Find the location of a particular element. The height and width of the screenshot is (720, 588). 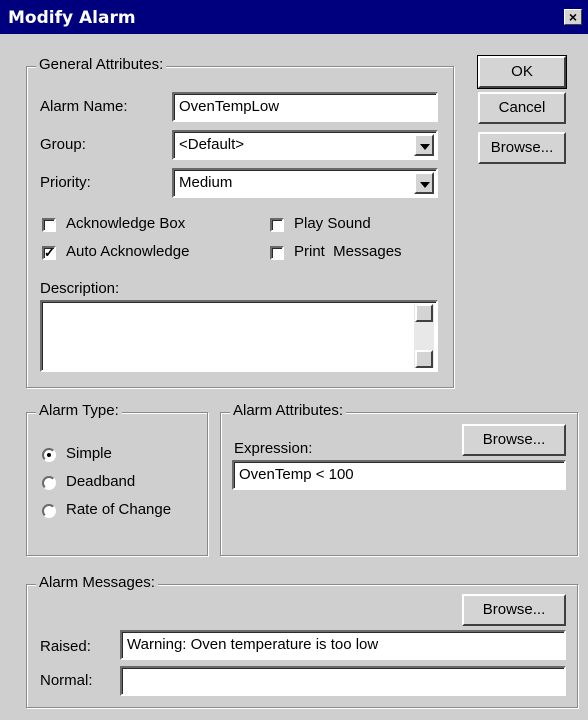

ok-button: OK is located at coordinates (522, 72).